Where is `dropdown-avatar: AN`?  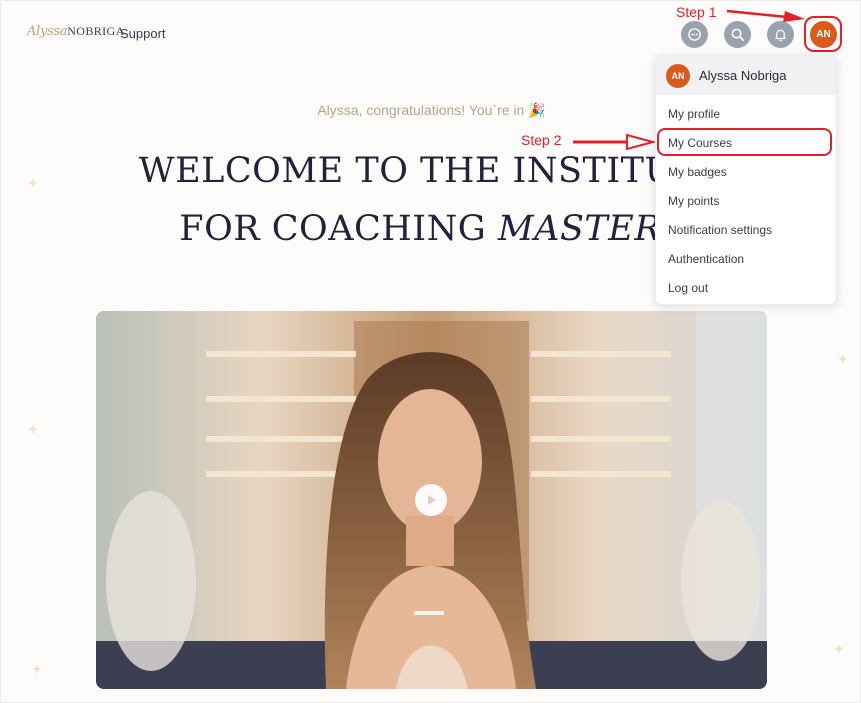
dropdown-avatar: AN is located at coordinates (678, 75).